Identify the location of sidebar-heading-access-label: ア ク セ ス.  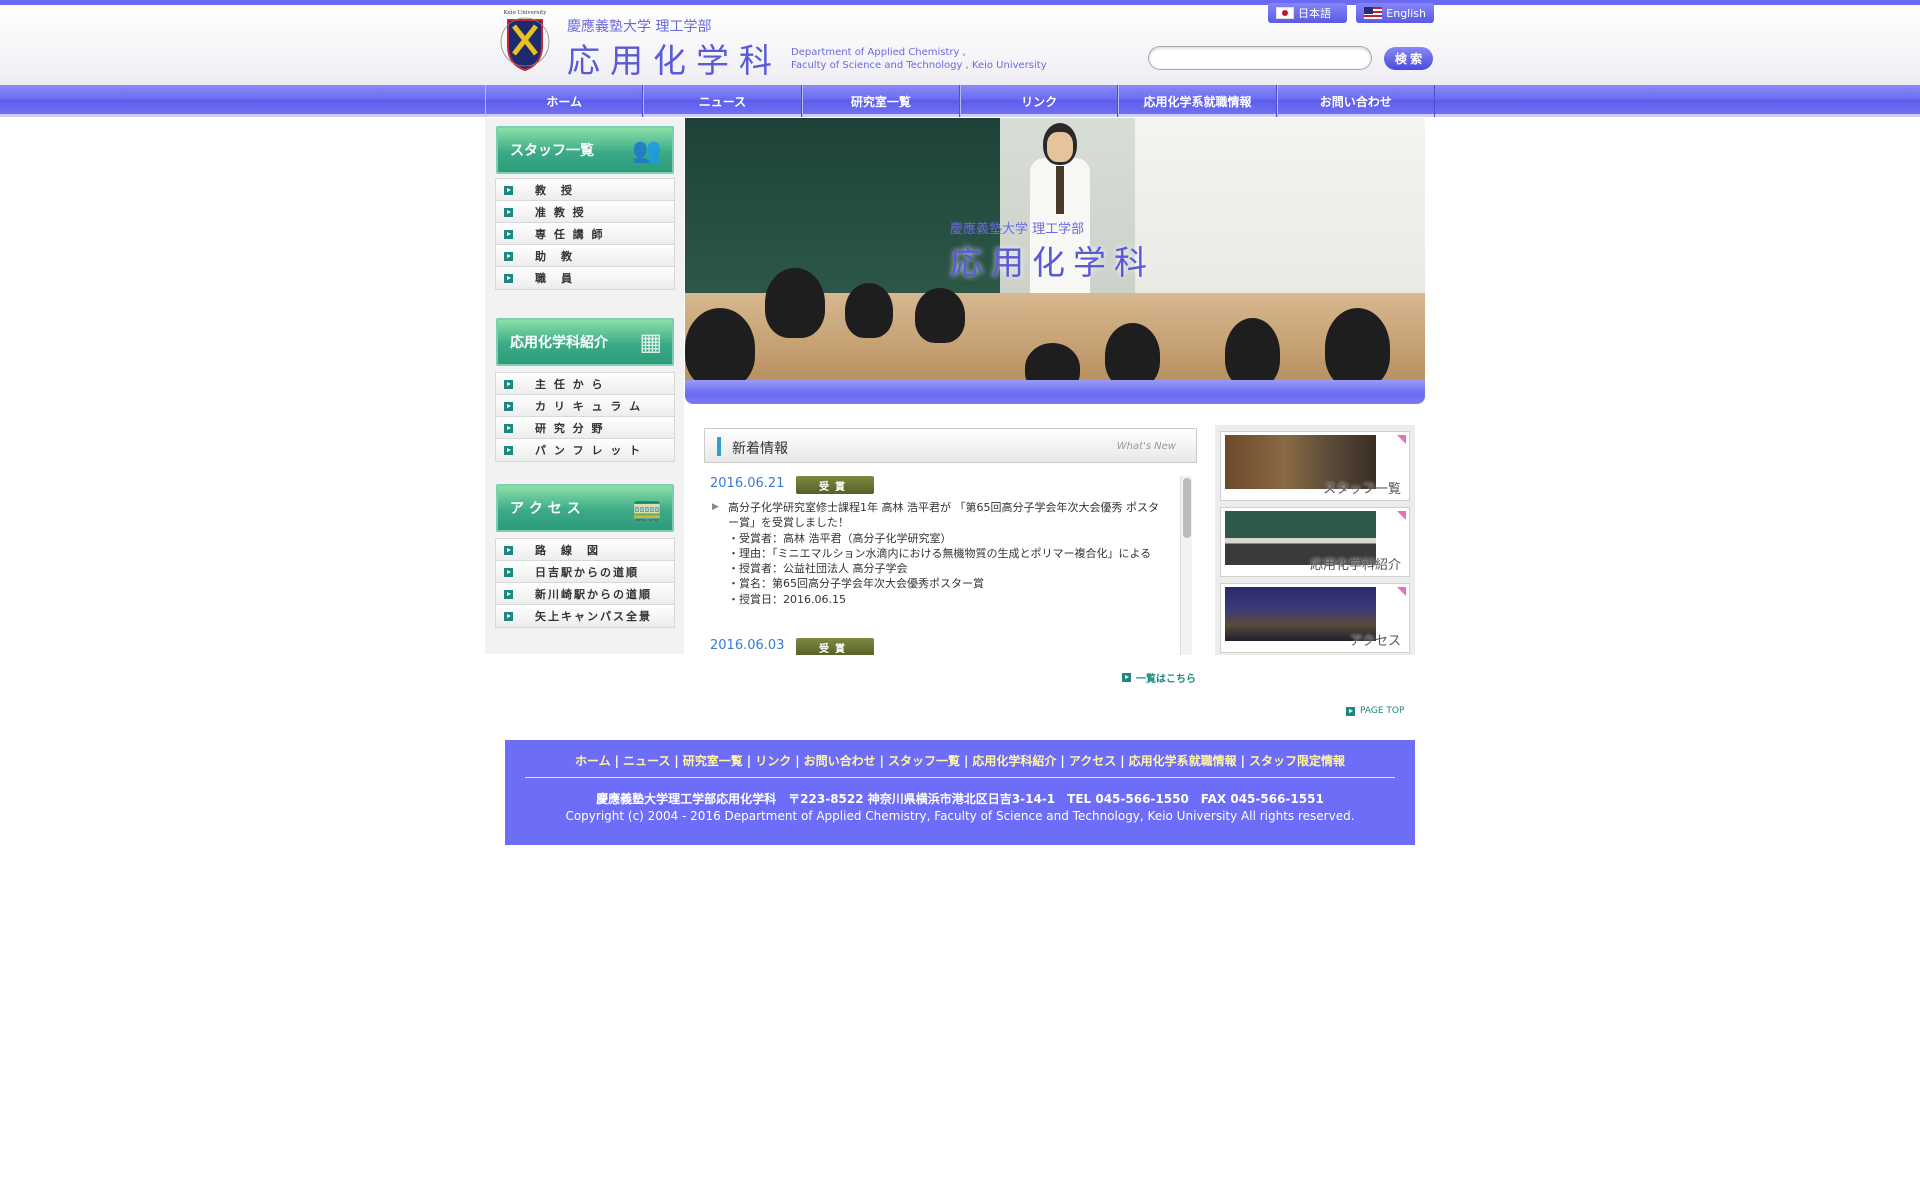
(545, 509).